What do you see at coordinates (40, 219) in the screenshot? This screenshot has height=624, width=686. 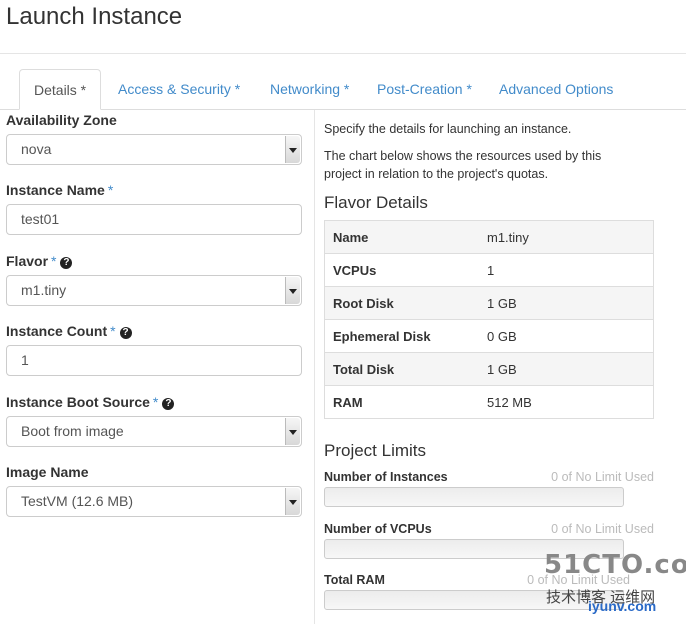 I see `instance-name-value: test01` at bounding box center [40, 219].